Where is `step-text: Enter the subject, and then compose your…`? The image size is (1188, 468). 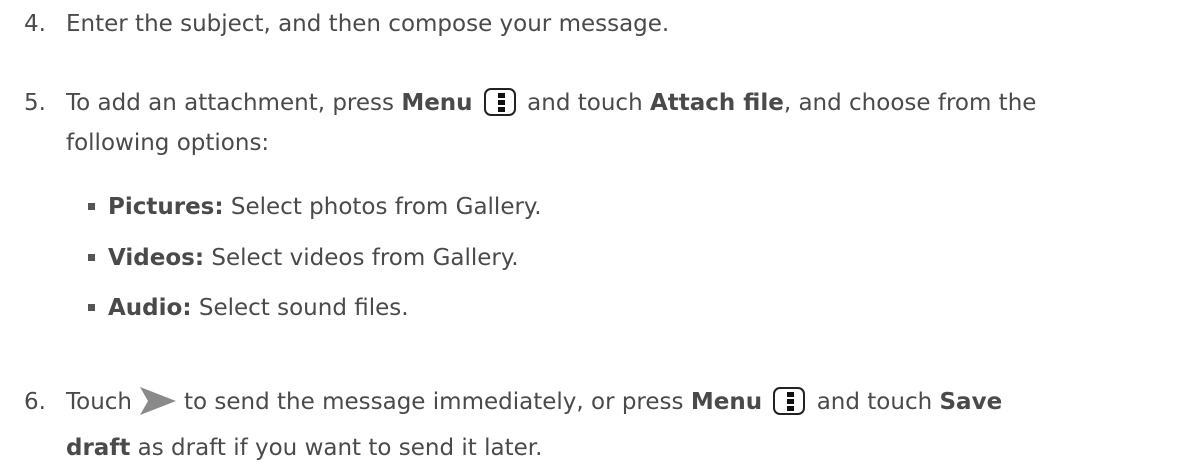 step-text: Enter the subject, and then compose your… is located at coordinates (368, 24).